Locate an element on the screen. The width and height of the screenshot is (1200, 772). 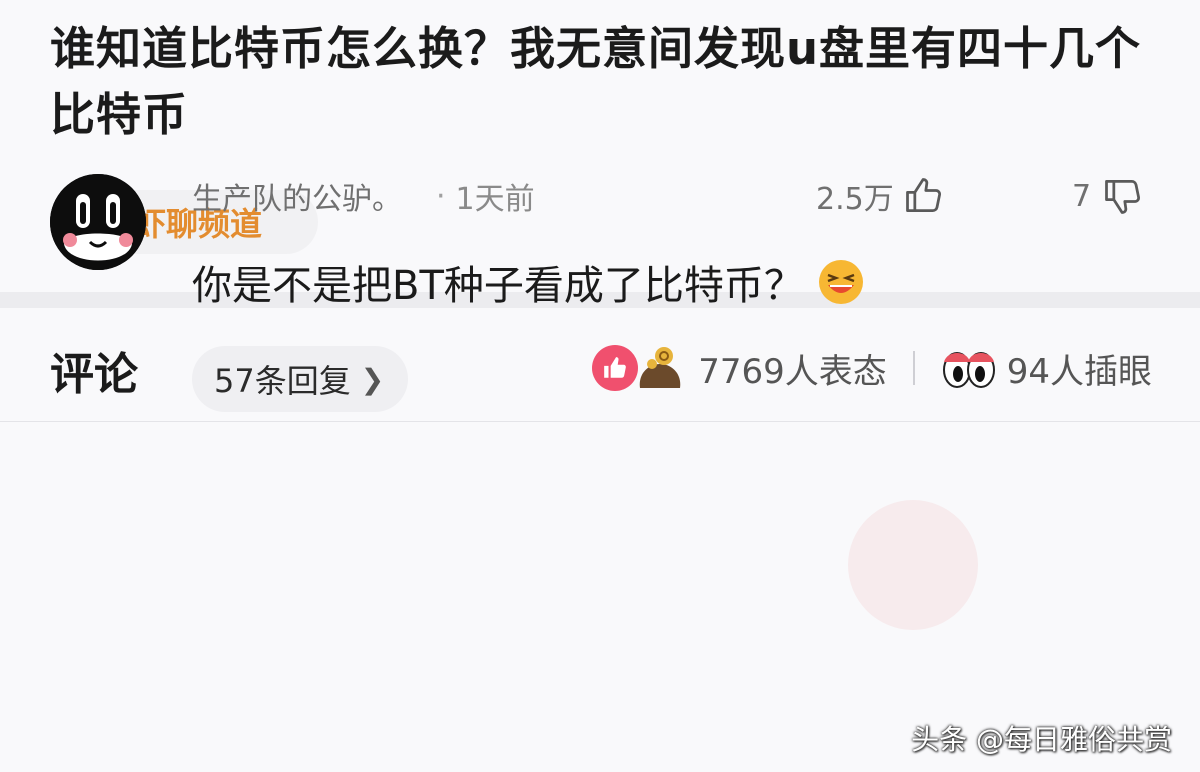
comments-title: 评论 is located at coordinates (94, 374).